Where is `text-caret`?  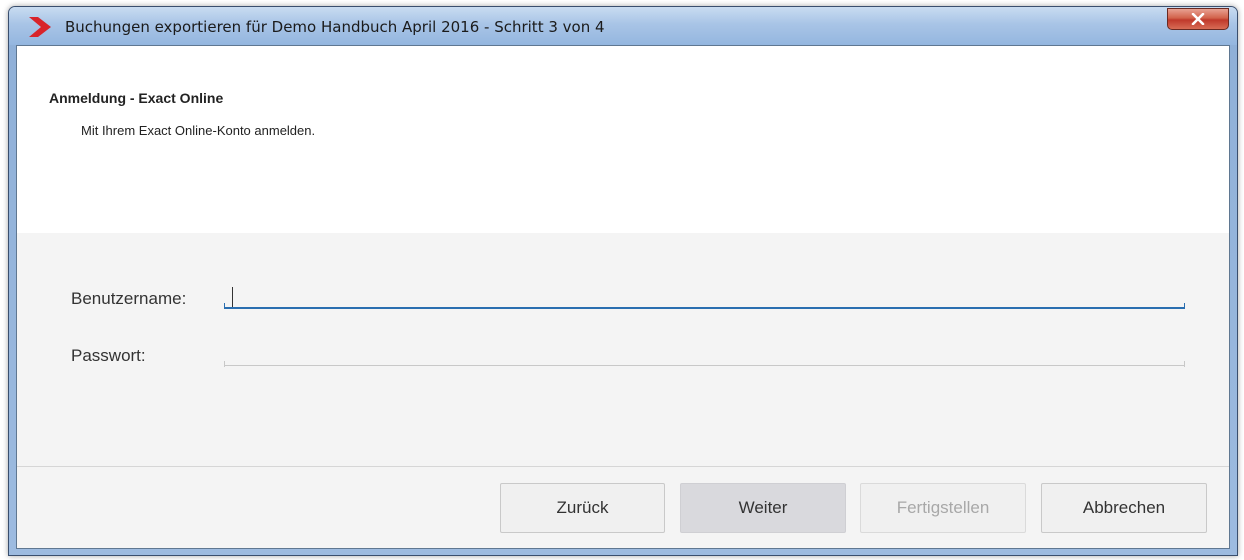 text-caret is located at coordinates (232, 297).